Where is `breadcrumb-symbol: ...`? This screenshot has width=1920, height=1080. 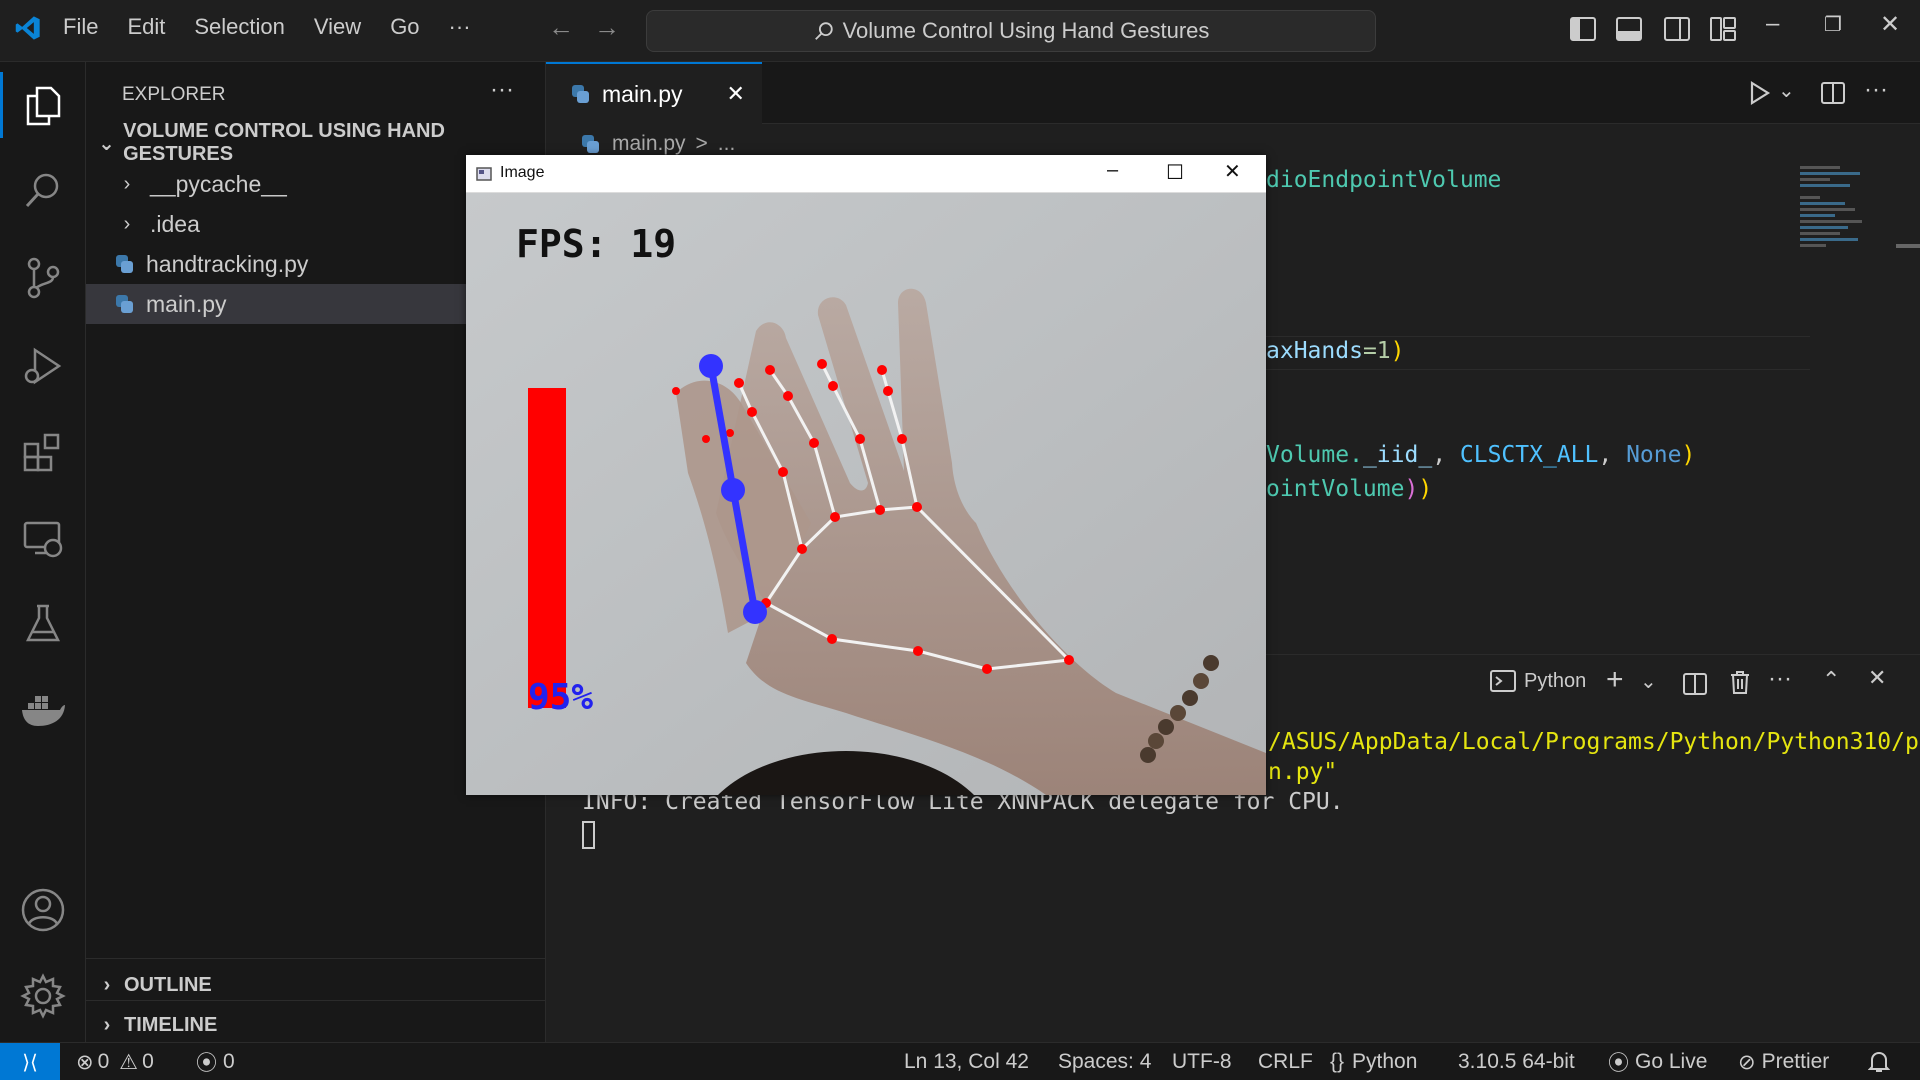 breadcrumb-symbol: ... is located at coordinates (727, 144).